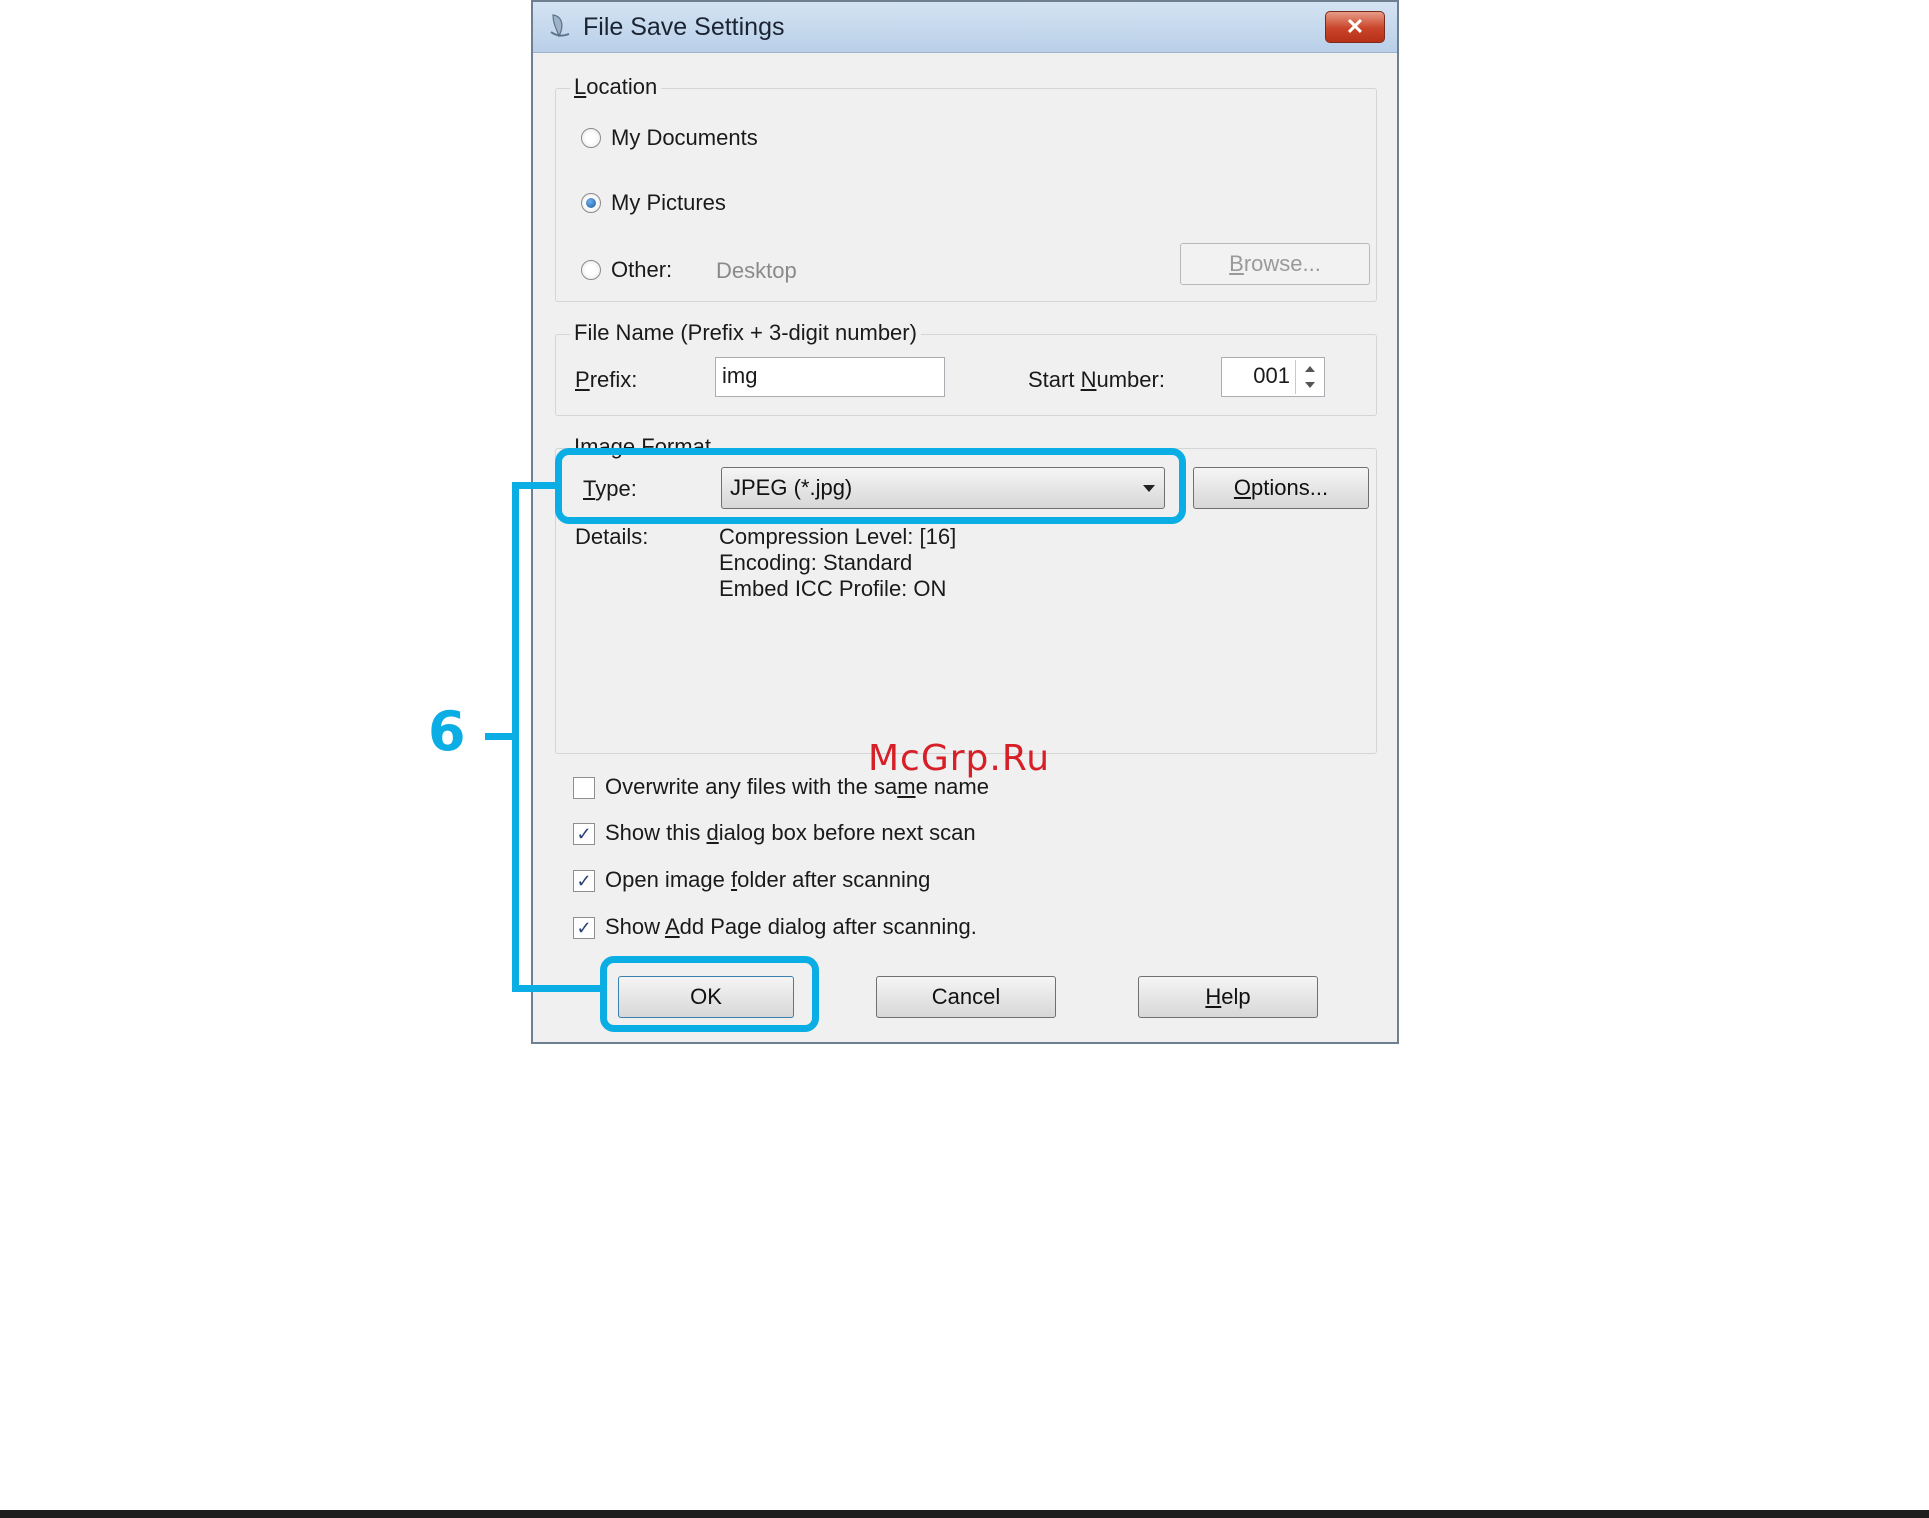 This screenshot has height=1518, width=1929. What do you see at coordinates (791, 926) in the screenshot?
I see `checkbox-add-page-label: Show Add Page dialog after scanning.` at bounding box center [791, 926].